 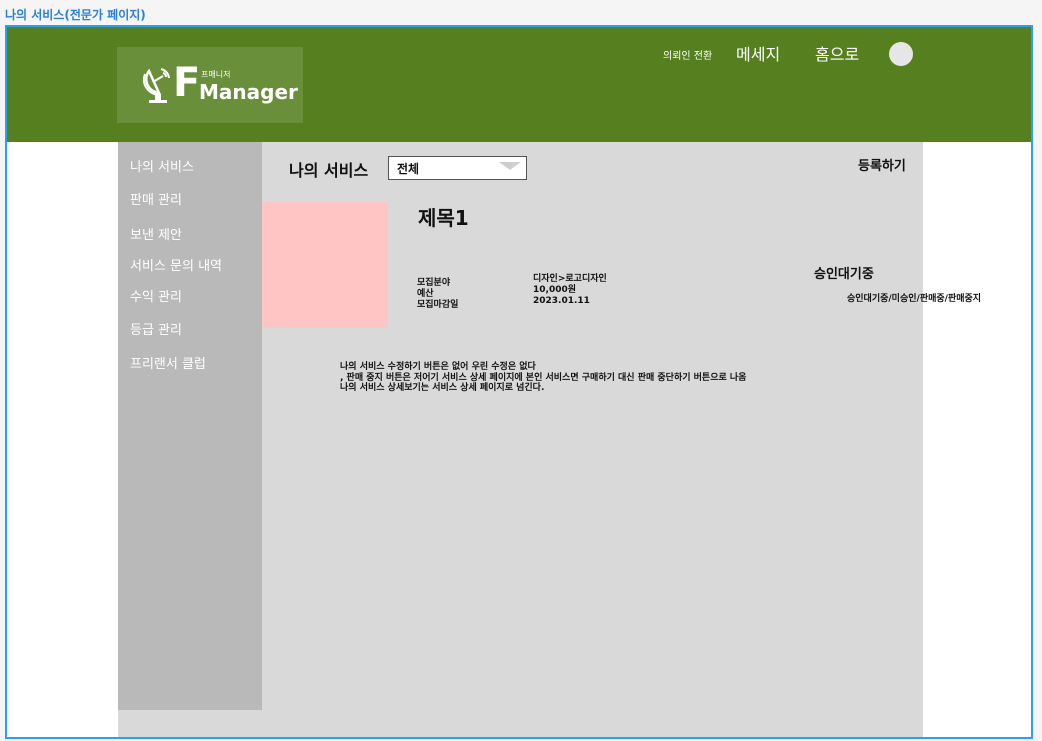 What do you see at coordinates (329, 170) in the screenshot?
I see `page-title: 나의 서비스` at bounding box center [329, 170].